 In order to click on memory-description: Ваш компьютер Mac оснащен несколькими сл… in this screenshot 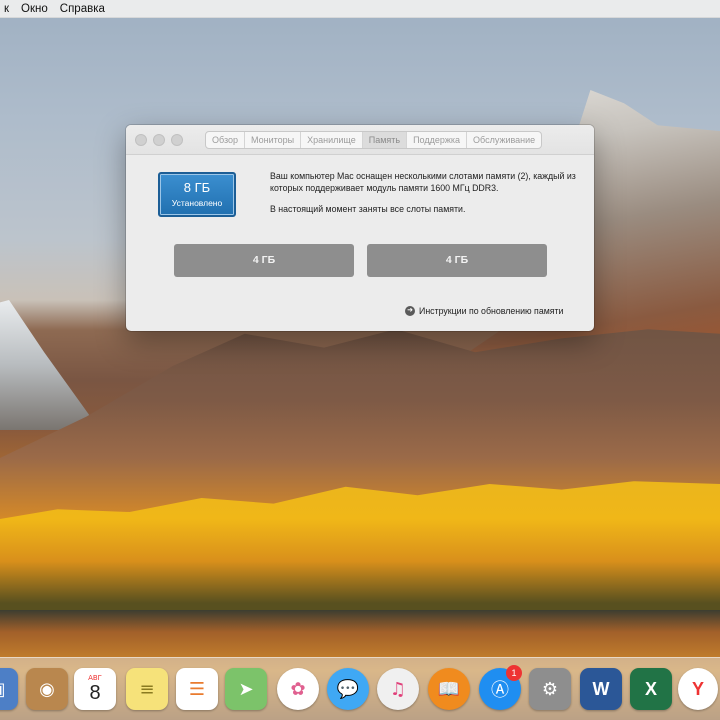, I will do `click(425, 193)`.